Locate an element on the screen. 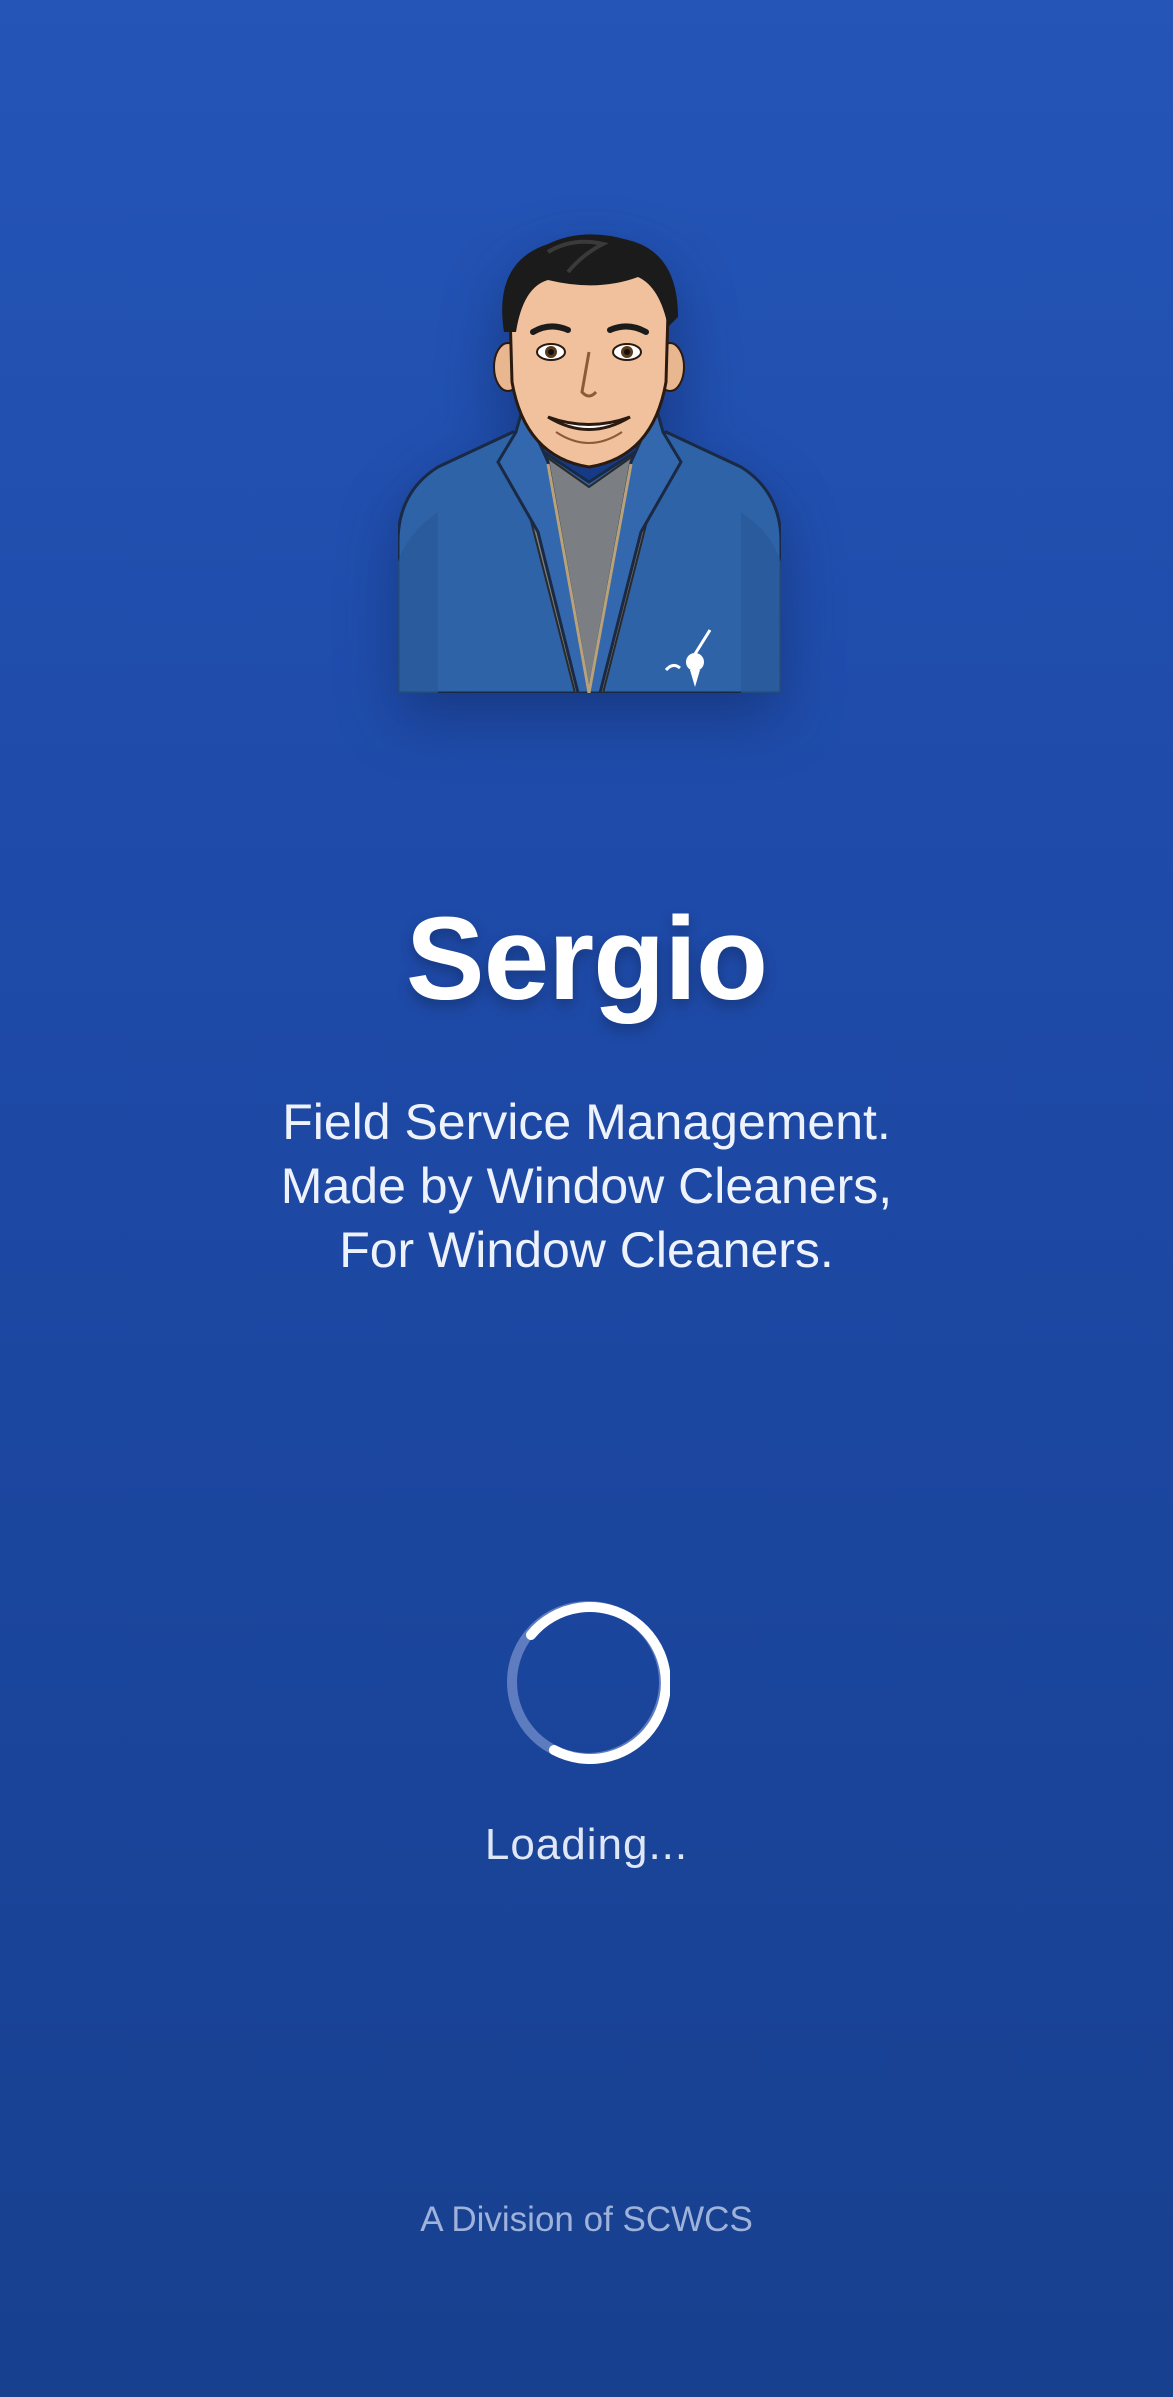 The image size is (1173, 2397). tagline-line-1: Field Service Management. is located at coordinates (586, 1122).